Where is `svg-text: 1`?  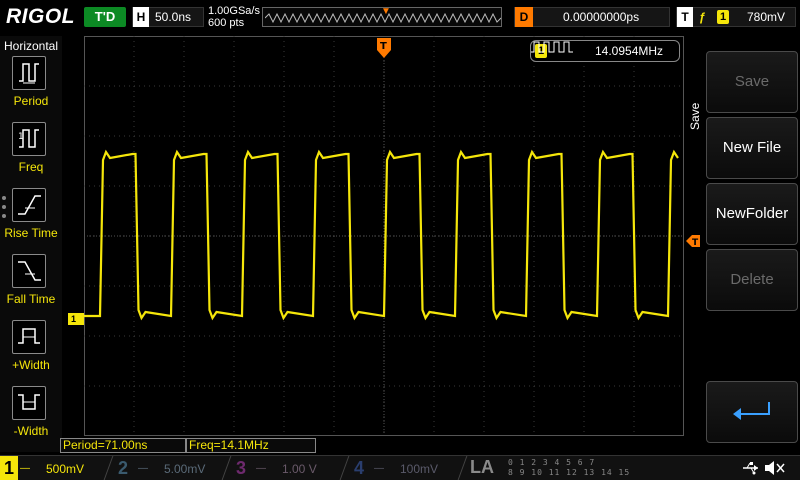
svg-text: 1 is located at coordinates (21, 137).